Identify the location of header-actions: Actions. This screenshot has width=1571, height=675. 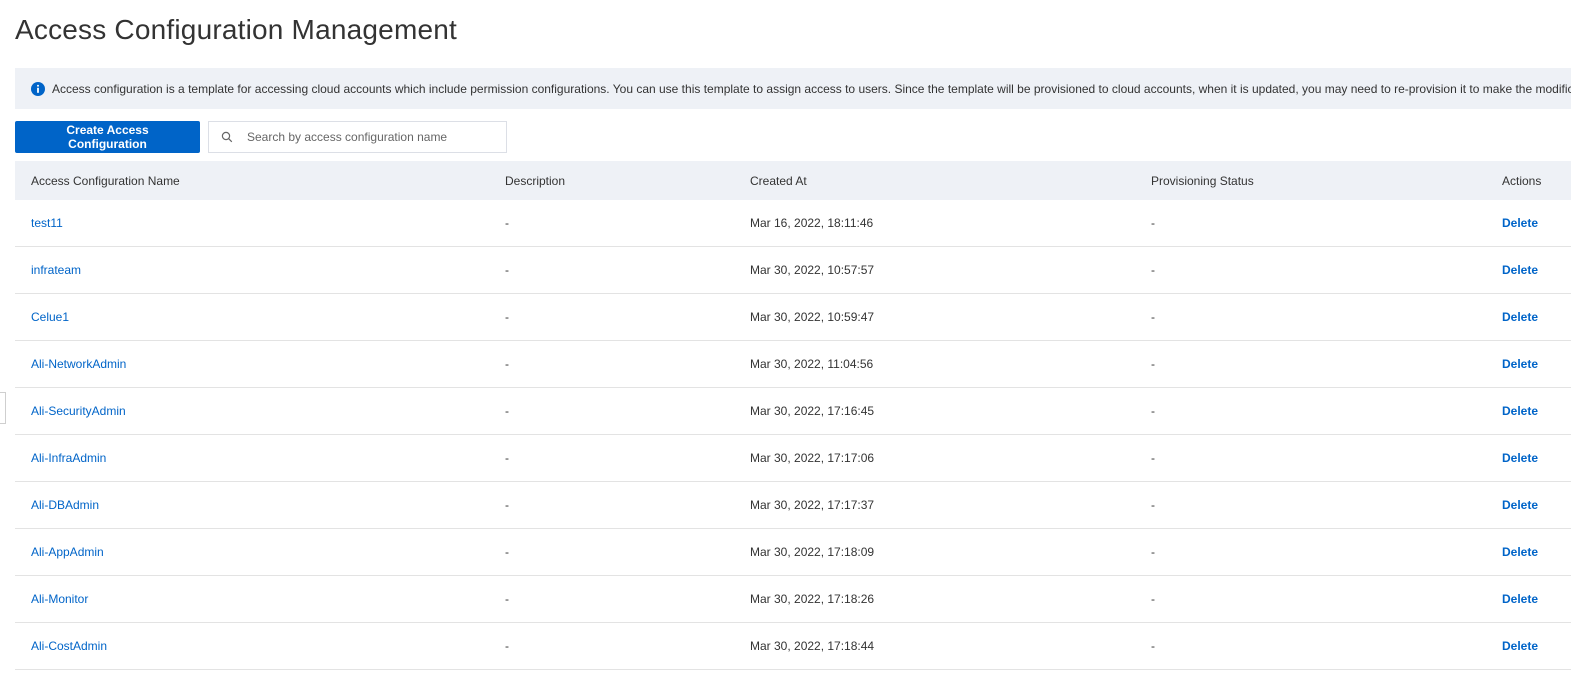
(1522, 180).